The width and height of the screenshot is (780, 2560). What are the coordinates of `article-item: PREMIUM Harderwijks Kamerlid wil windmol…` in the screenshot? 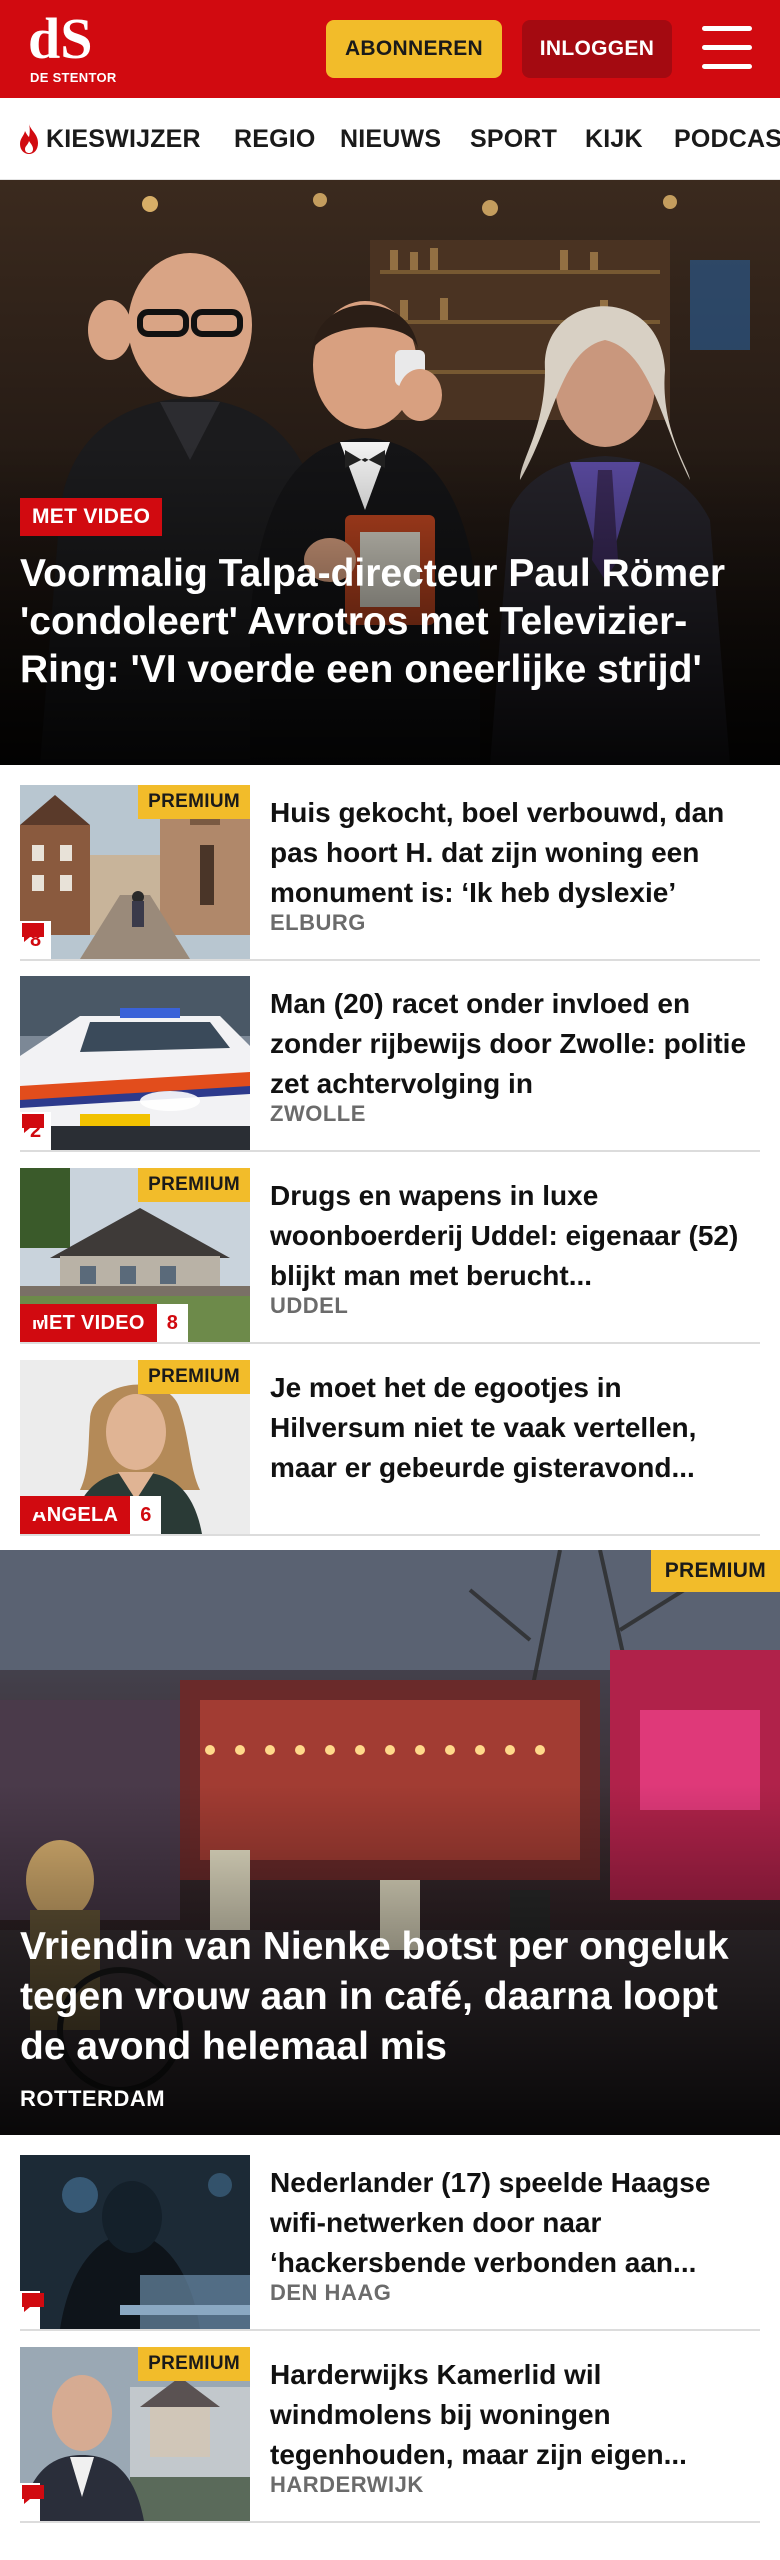 It's located at (390, 2435).